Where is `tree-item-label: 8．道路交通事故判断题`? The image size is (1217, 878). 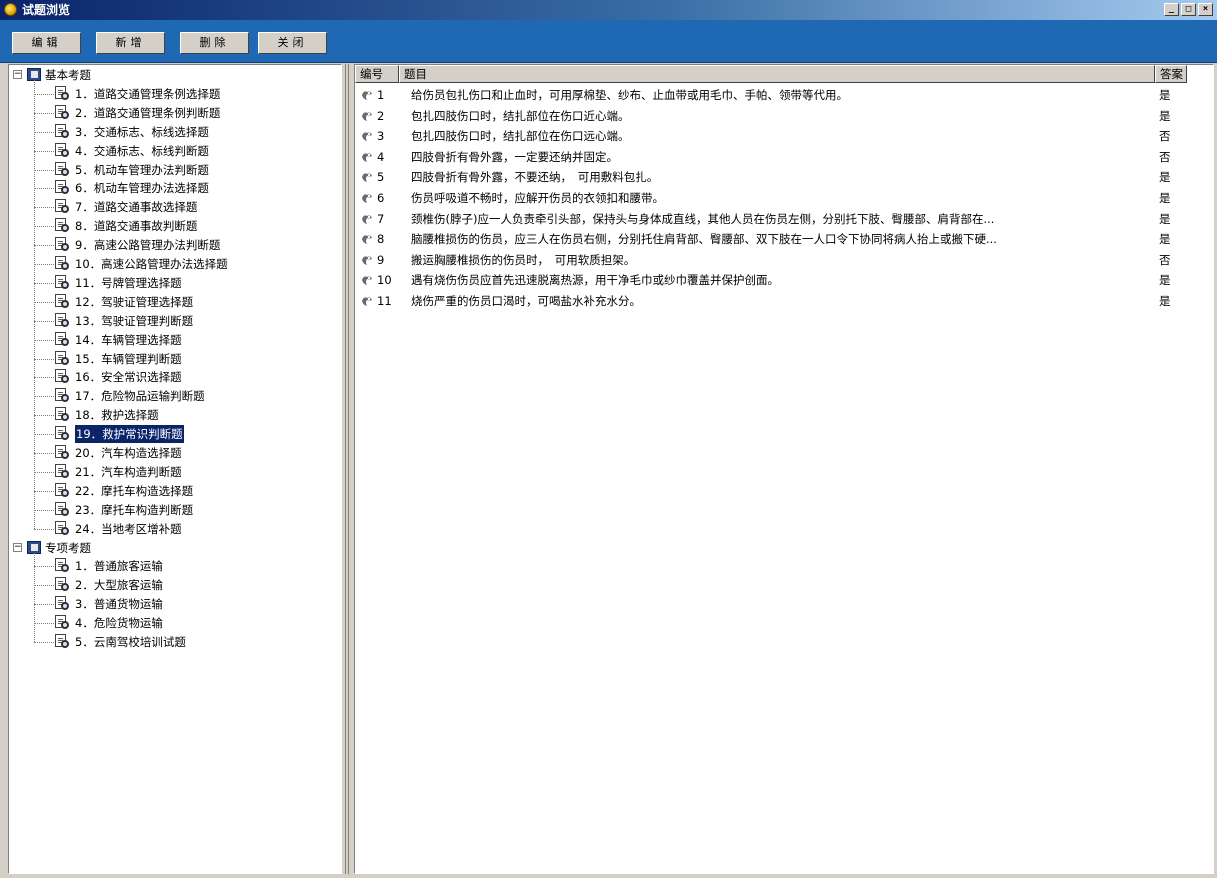 tree-item-label: 8．道路交通事故判断题 is located at coordinates (136, 226).